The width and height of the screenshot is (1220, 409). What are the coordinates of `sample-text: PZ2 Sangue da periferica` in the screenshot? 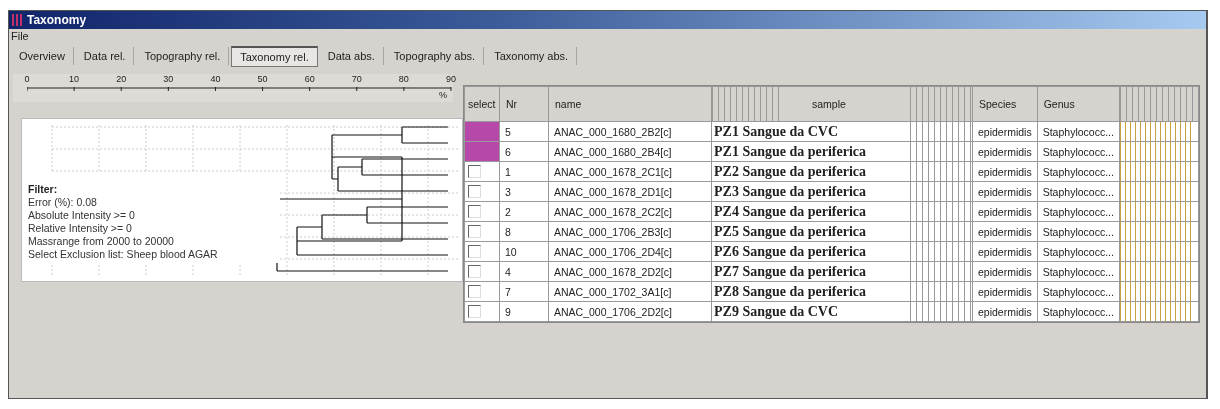 It's located at (790, 171).